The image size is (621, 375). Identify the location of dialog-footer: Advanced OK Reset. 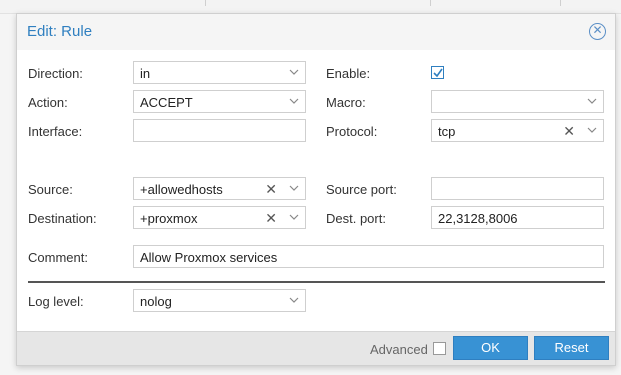
(316, 348).